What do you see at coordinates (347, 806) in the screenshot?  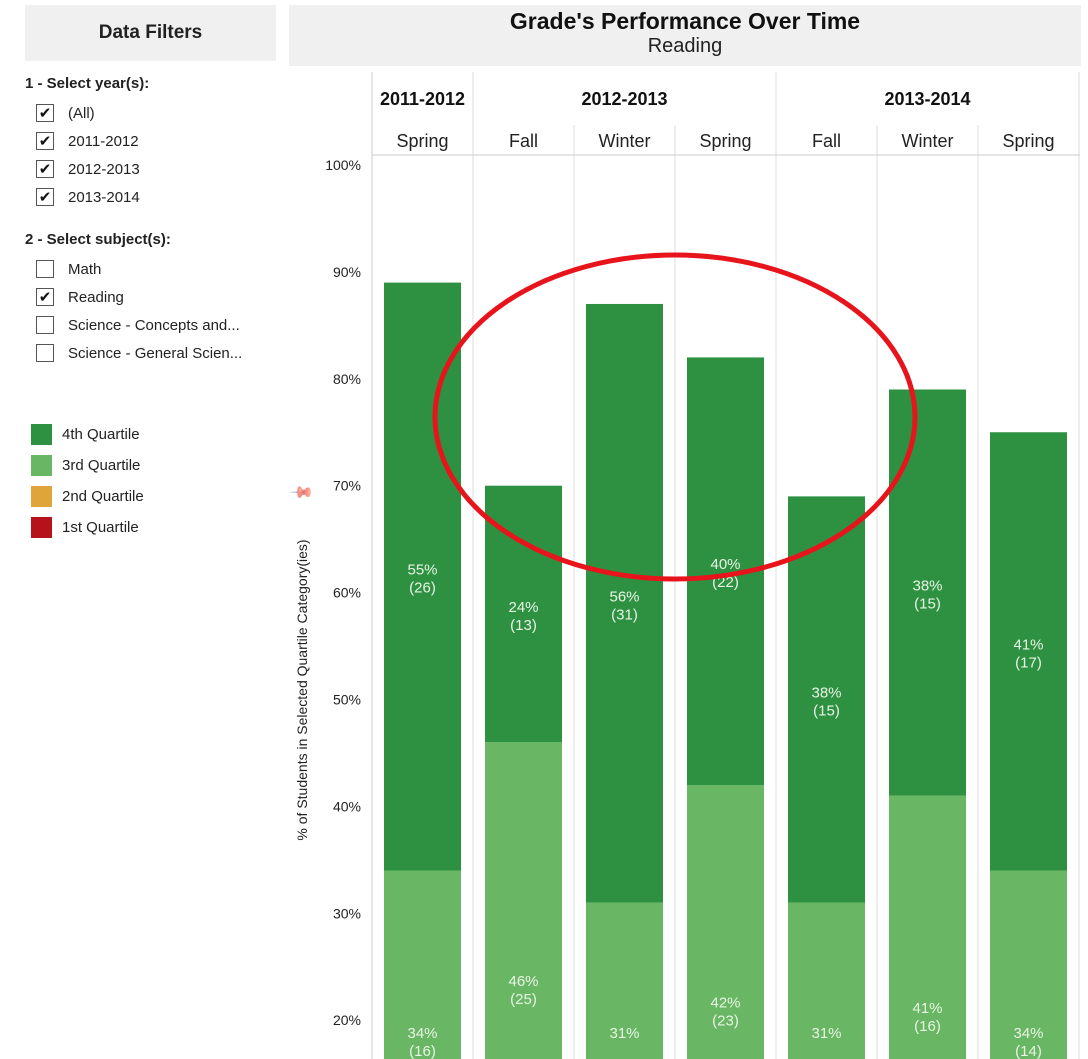 I see `y-tick-label: 40%` at bounding box center [347, 806].